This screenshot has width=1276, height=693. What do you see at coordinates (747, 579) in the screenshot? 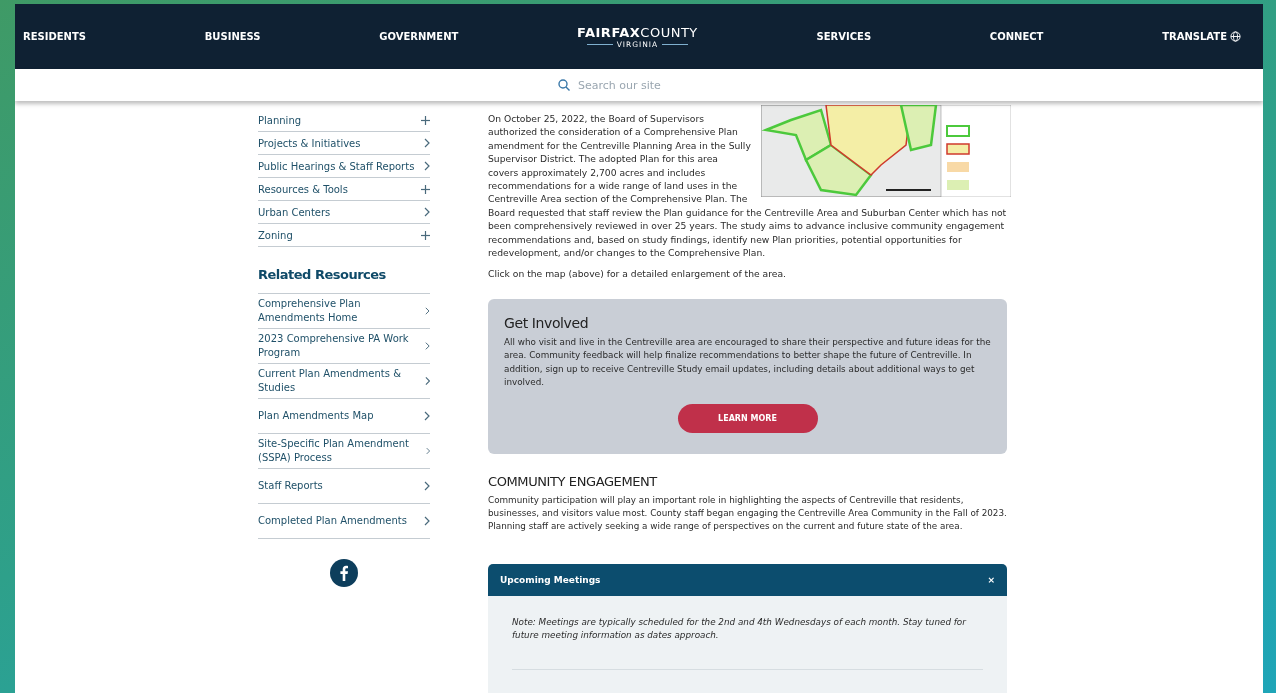
I see `accordion-header: Upcoming Meetings ×` at bounding box center [747, 579].